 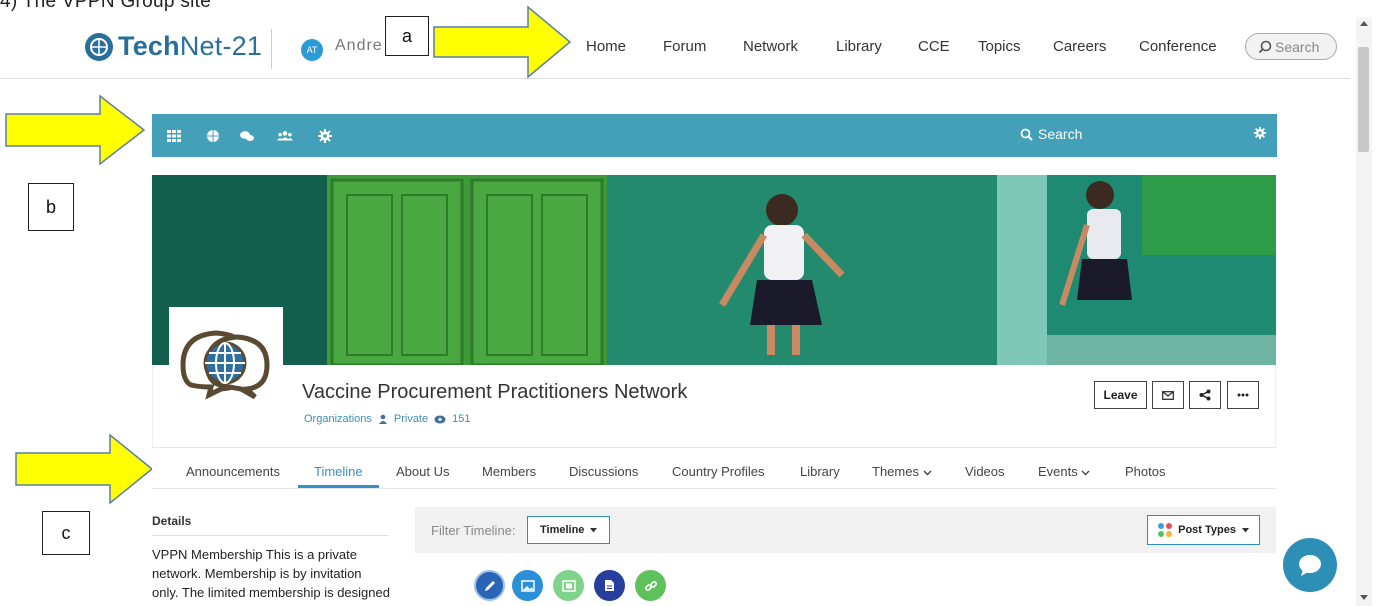 I want to click on nav-link-topics: Topics, so click(x=1015, y=46).